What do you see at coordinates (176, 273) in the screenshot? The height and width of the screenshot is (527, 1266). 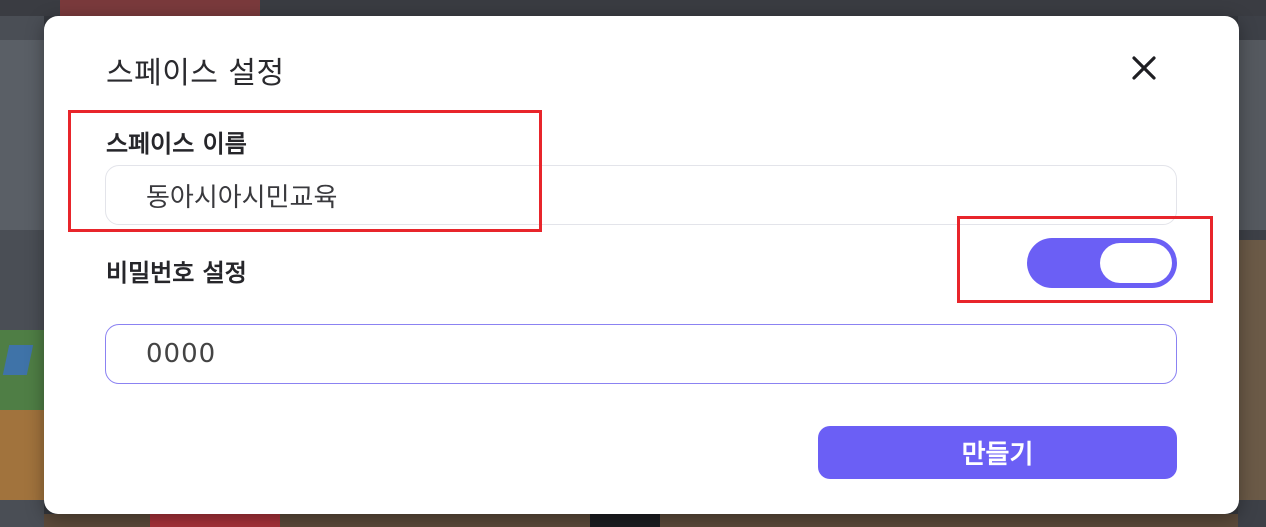 I see `password-setting-label: 비밀번호 설정` at bounding box center [176, 273].